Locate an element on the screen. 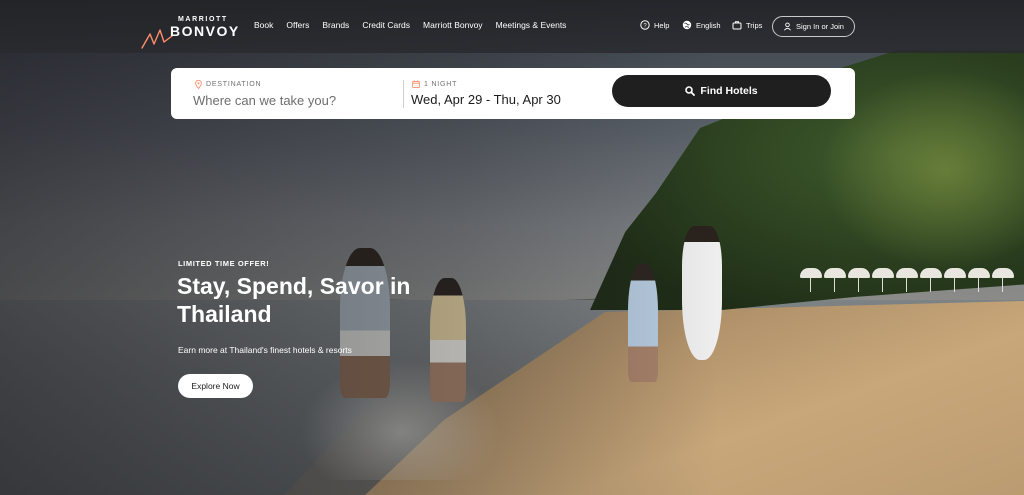 This screenshot has width=1024, height=495. find-hotels-label: Find Hotels is located at coordinates (729, 91).